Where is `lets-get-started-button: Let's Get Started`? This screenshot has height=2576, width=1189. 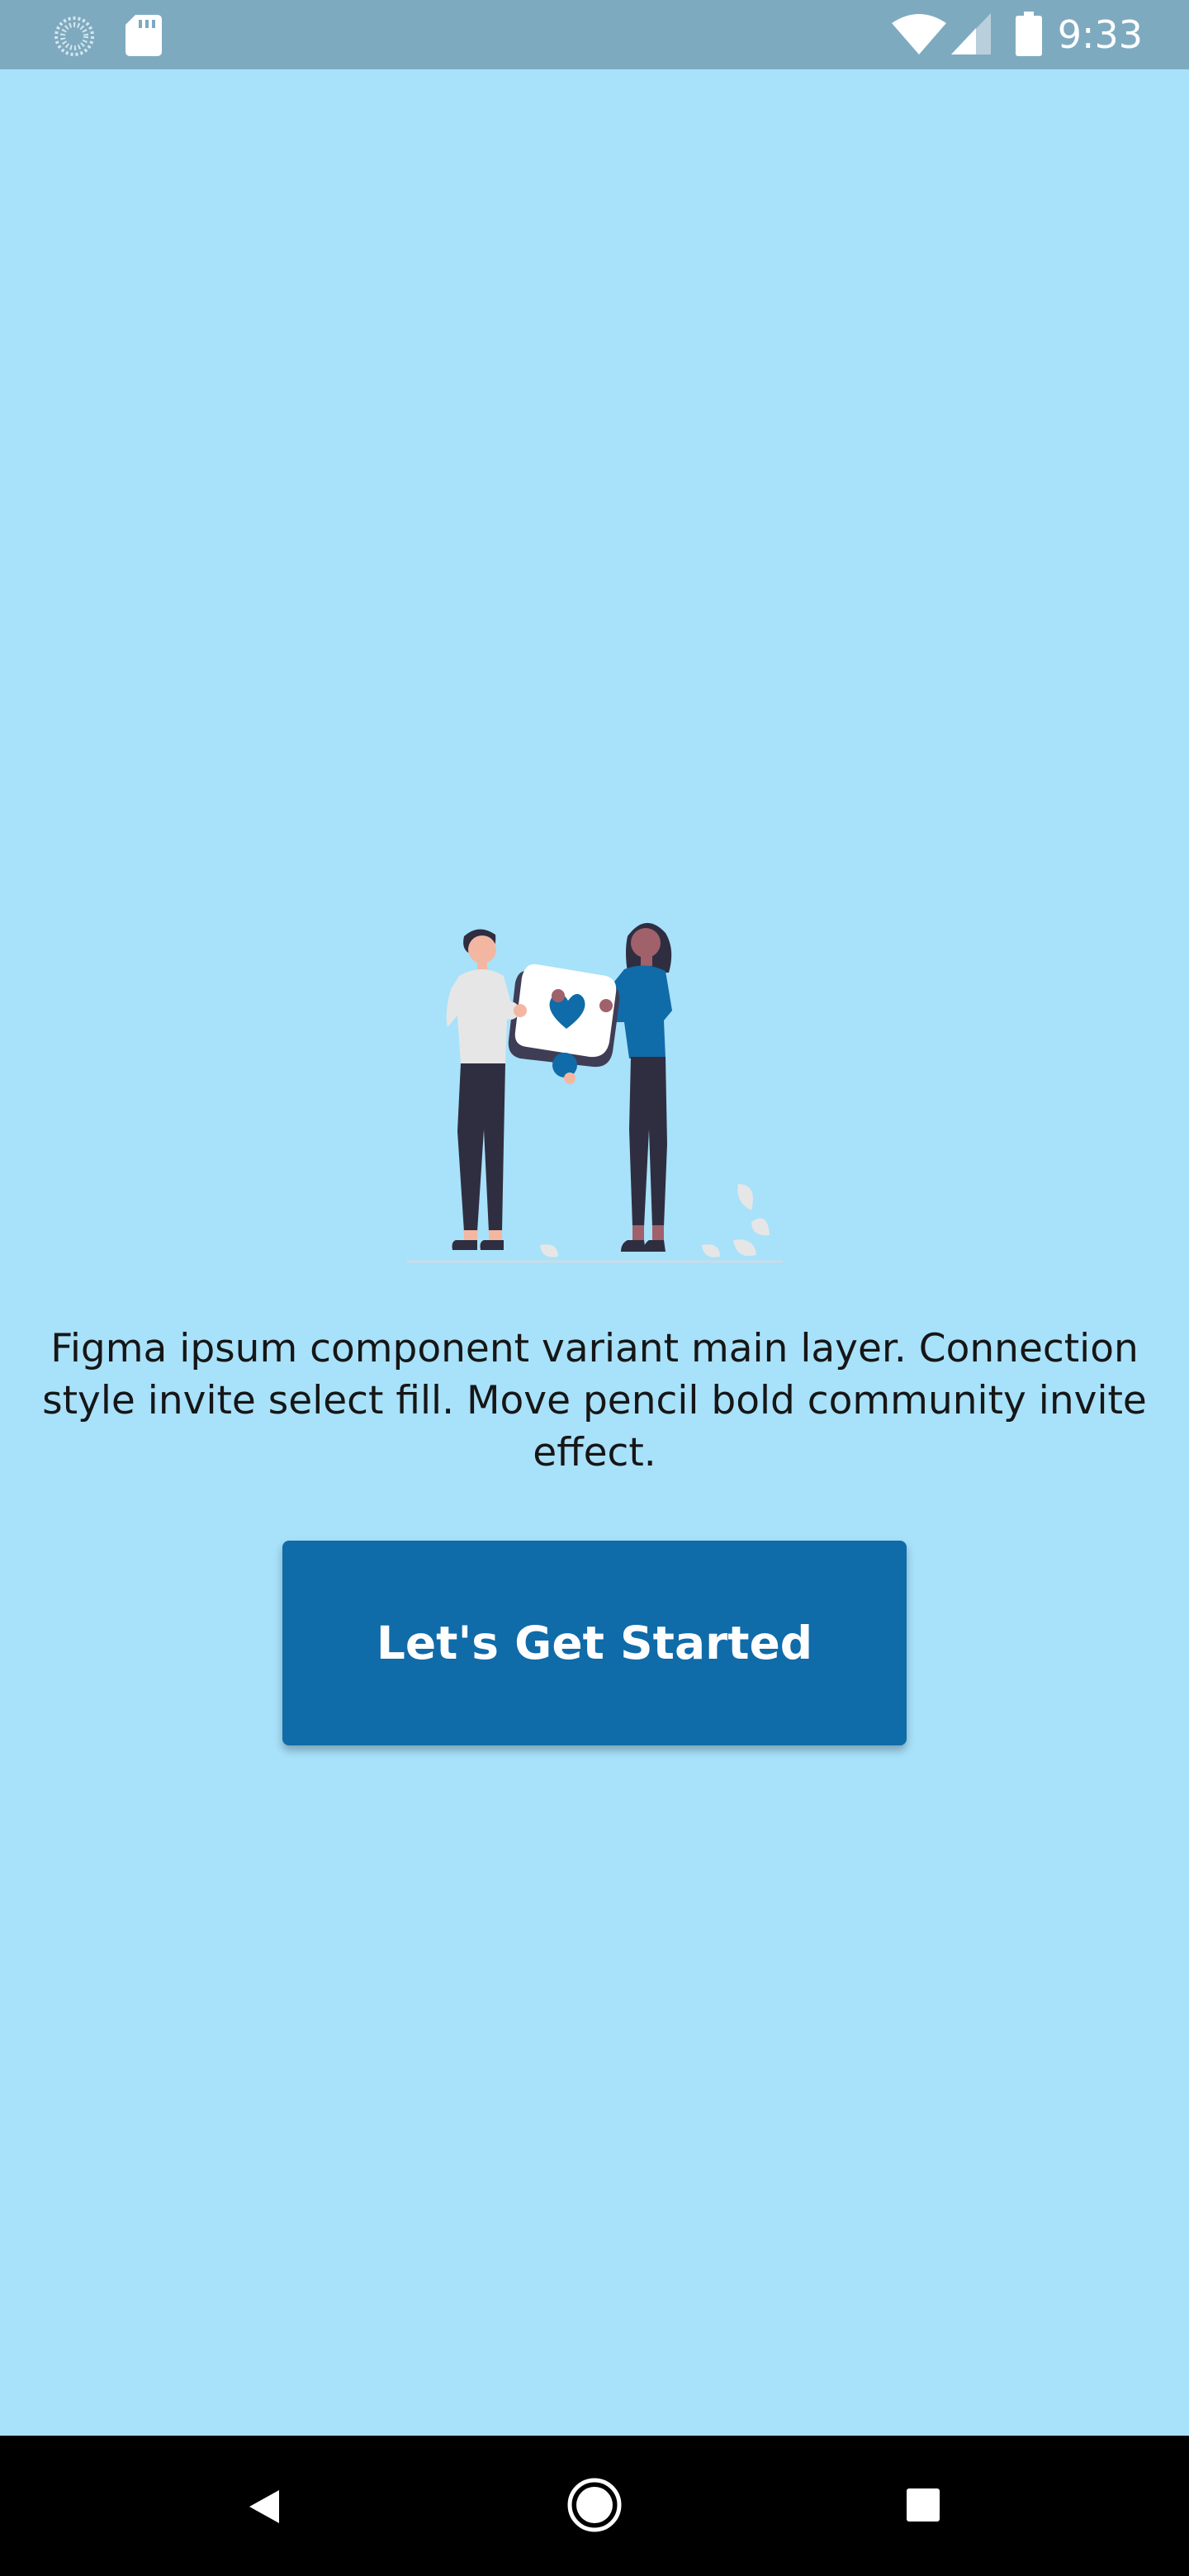
lets-get-started-button: Let's Get Started is located at coordinates (594, 1643).